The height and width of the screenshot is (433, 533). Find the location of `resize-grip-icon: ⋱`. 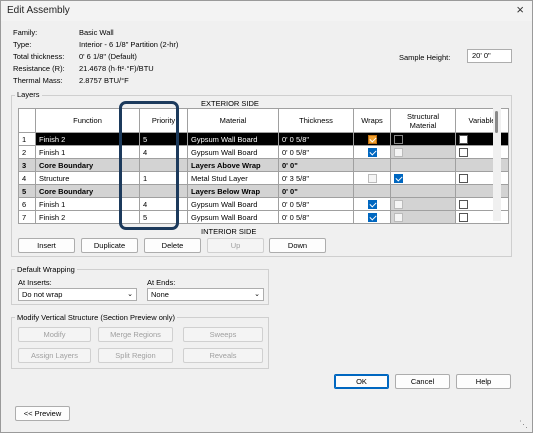

resize-grip-icon: ⋱ is located at coordinates (523, 424).